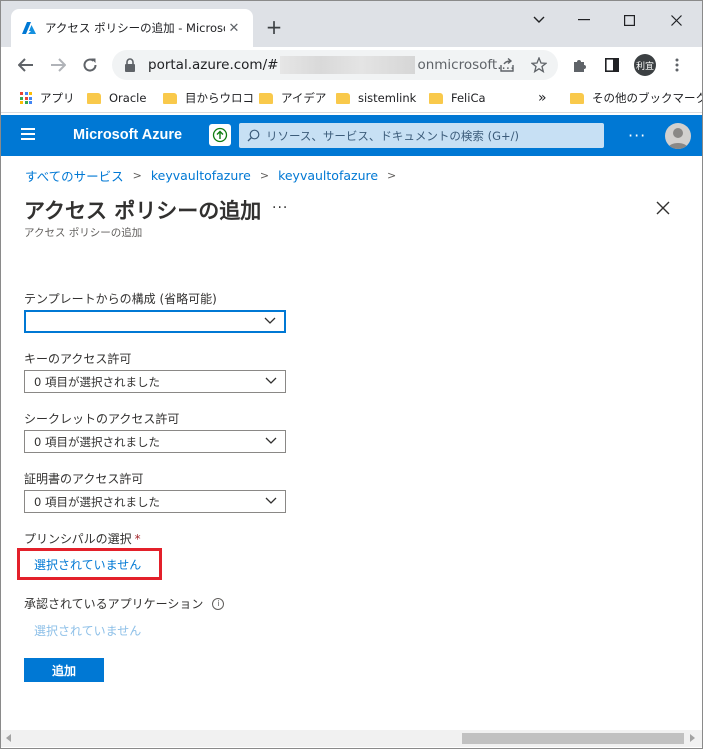  Describe the element at coordinates (676, 20) in the screenshot. I see `close-window-icon` at that location.